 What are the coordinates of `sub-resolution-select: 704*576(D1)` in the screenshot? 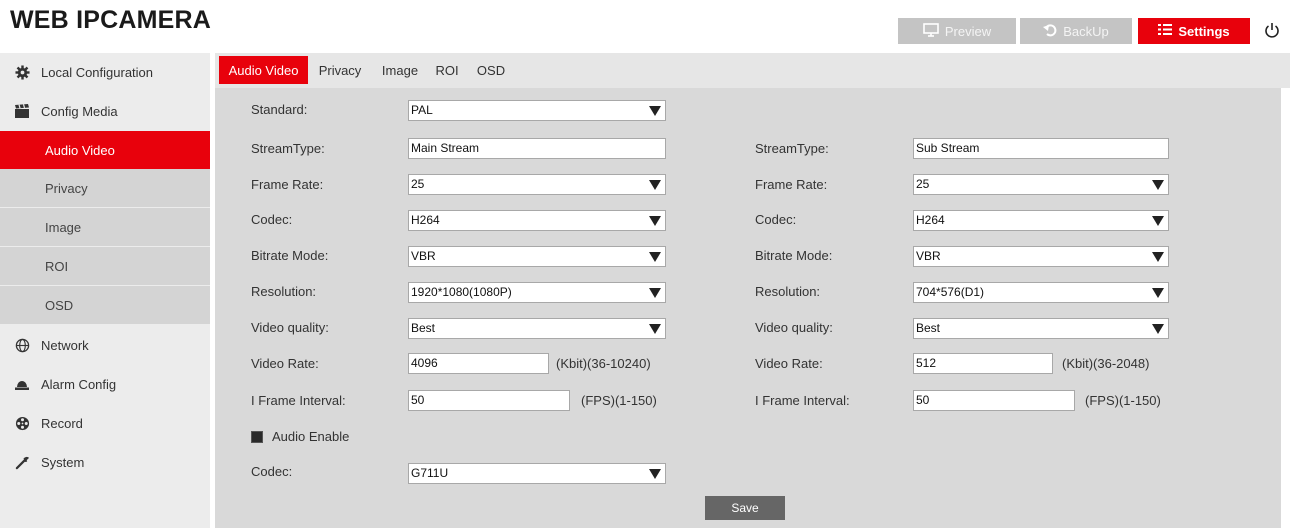 It's located at (1041, 292).